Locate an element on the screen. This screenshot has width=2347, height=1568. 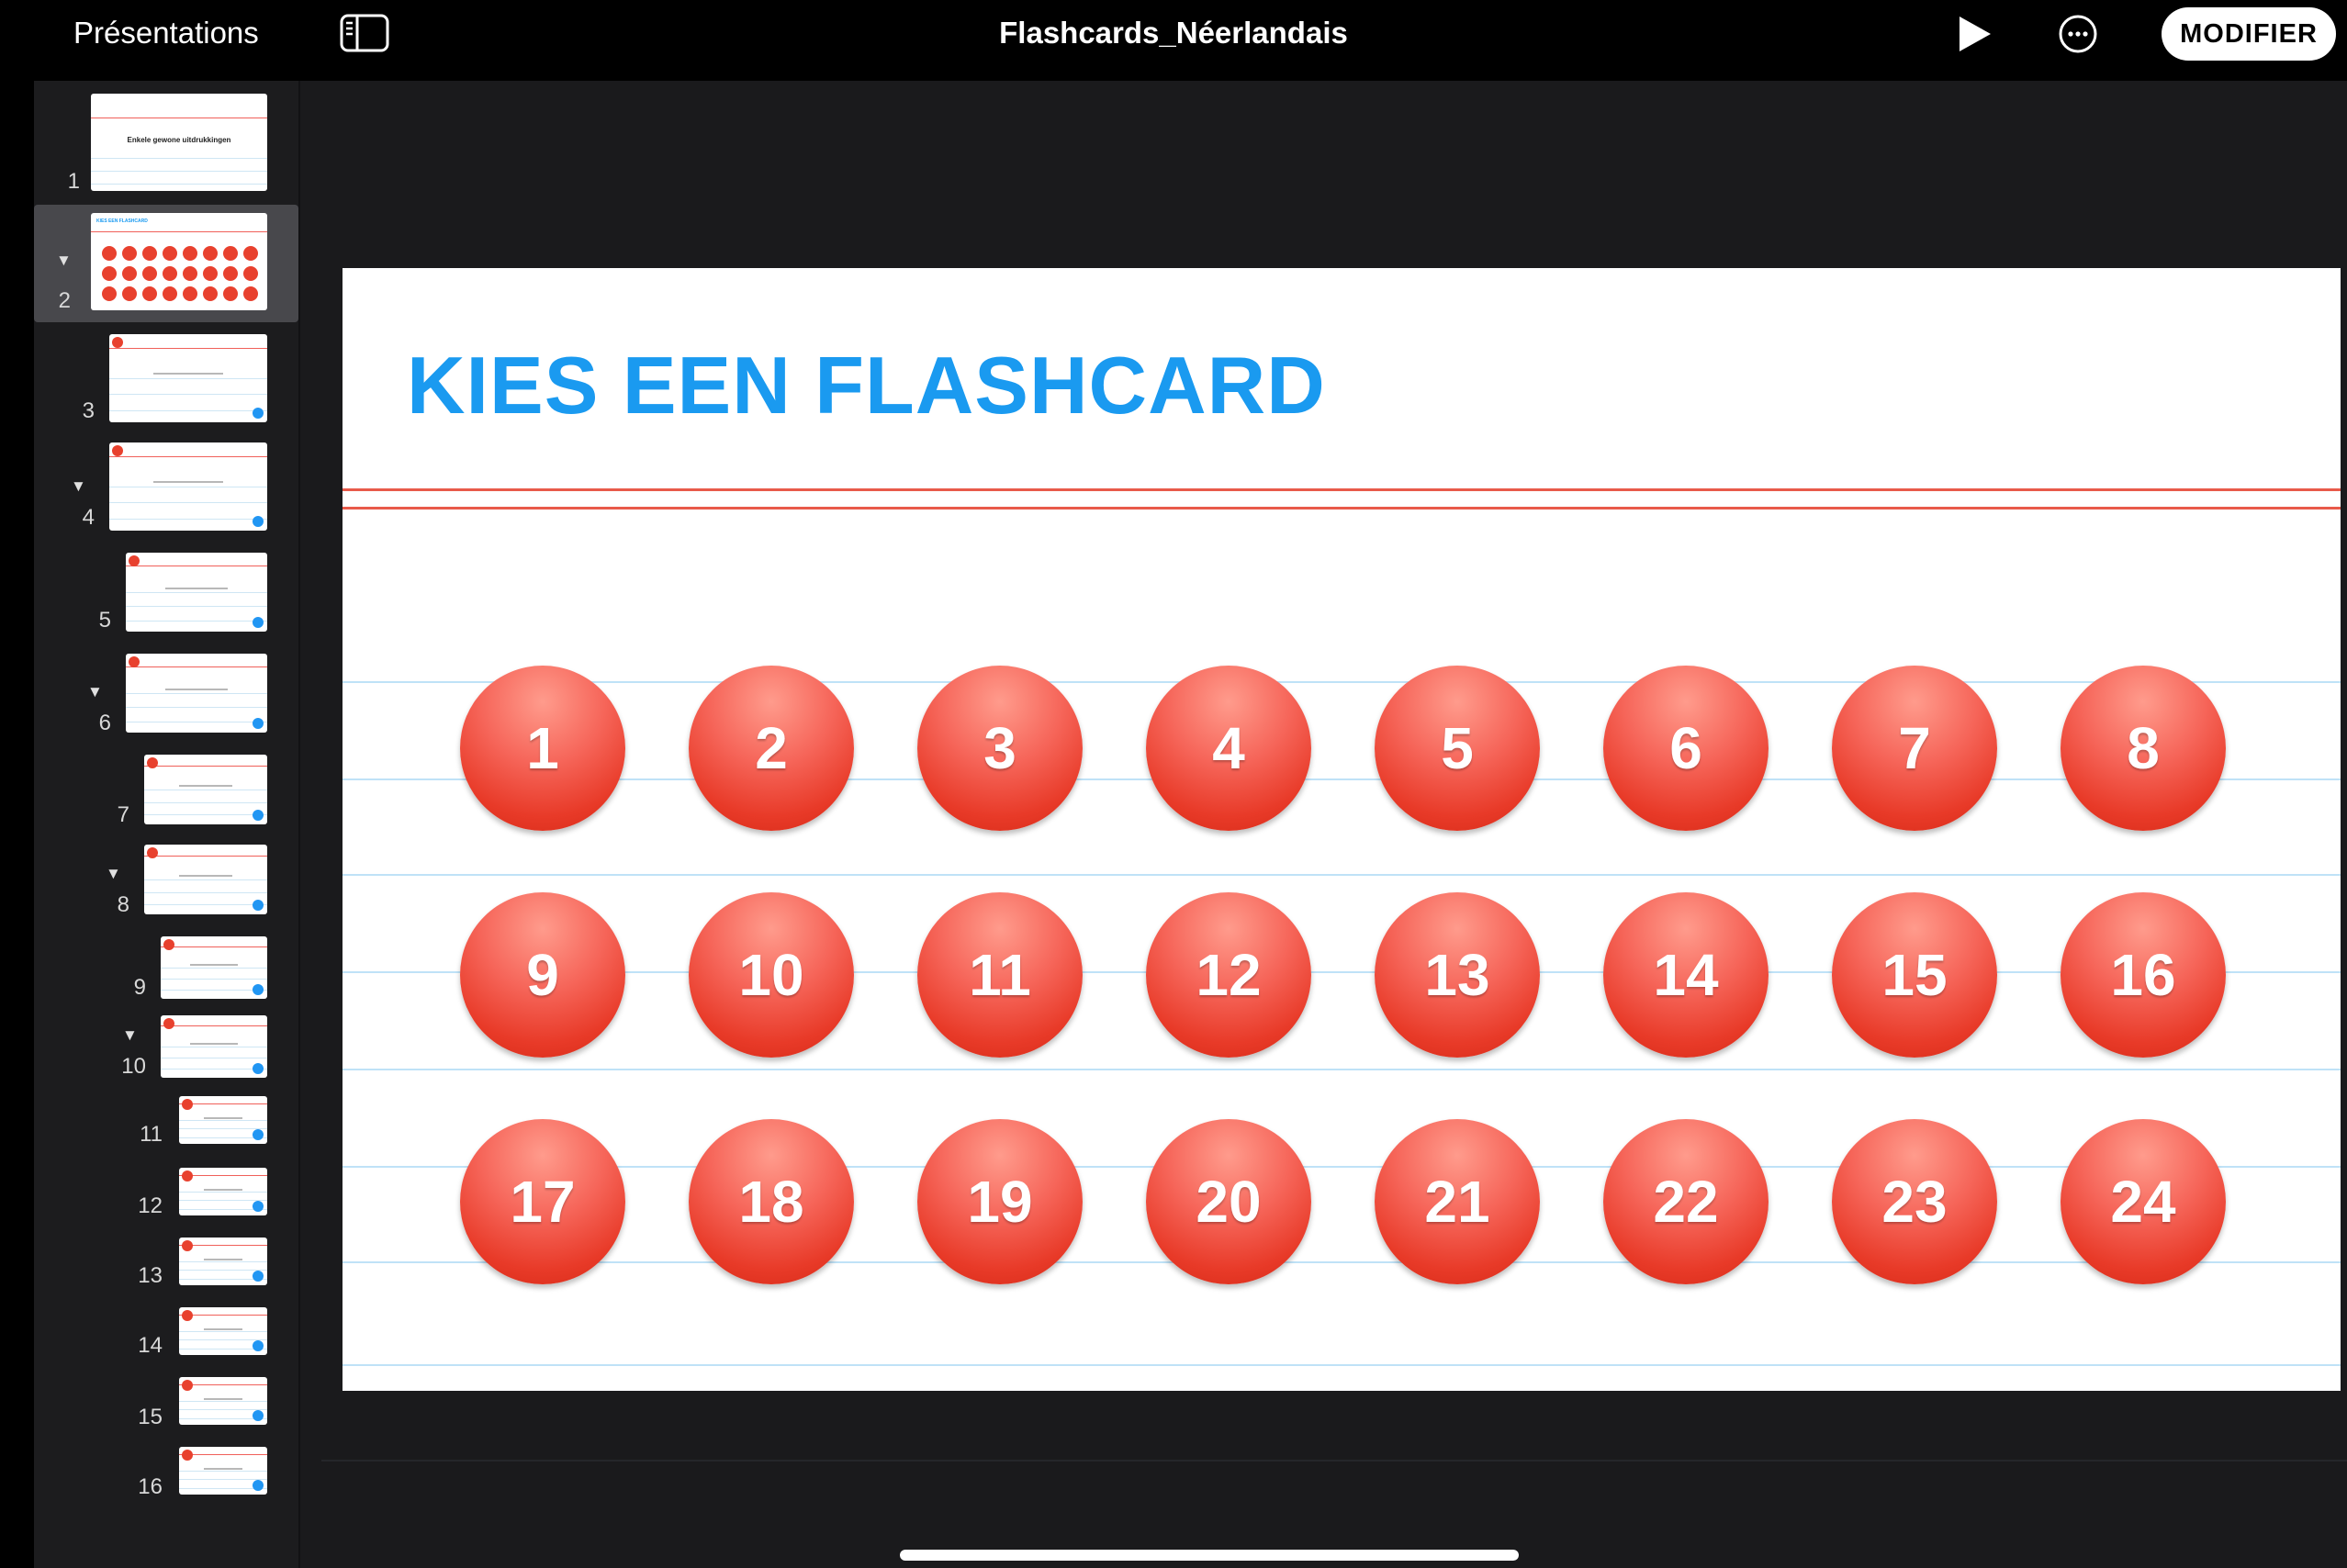
flashcard-button-18: 18 is located at coordinates (771, 1201).